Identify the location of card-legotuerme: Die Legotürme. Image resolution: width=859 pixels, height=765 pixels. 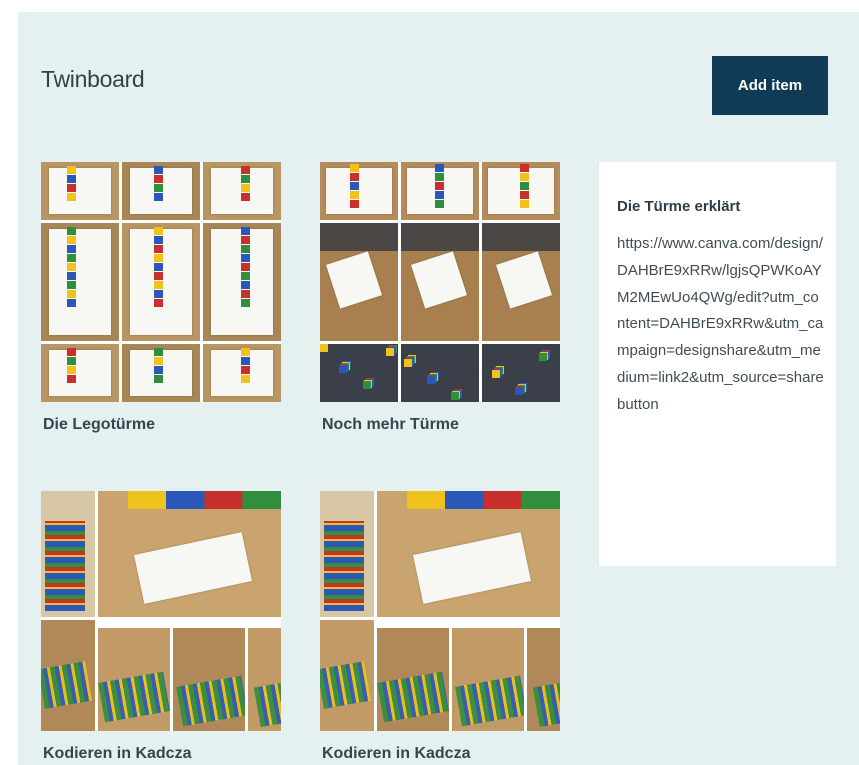
(161, 297).